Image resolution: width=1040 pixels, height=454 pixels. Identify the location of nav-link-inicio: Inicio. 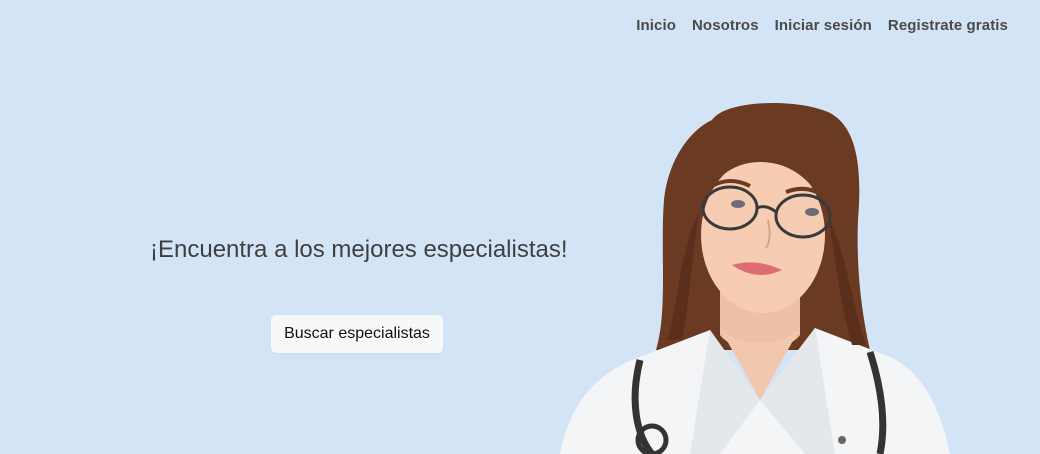
(656, 25).